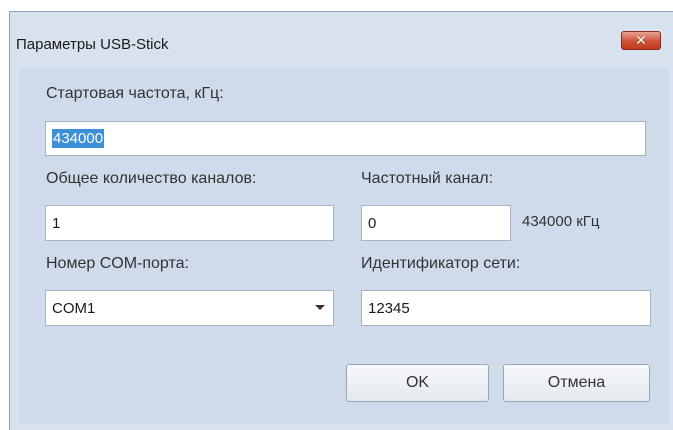 This screenshot has width=673, height=430. I want to click on close-icon: ✕, so click(641, 40).